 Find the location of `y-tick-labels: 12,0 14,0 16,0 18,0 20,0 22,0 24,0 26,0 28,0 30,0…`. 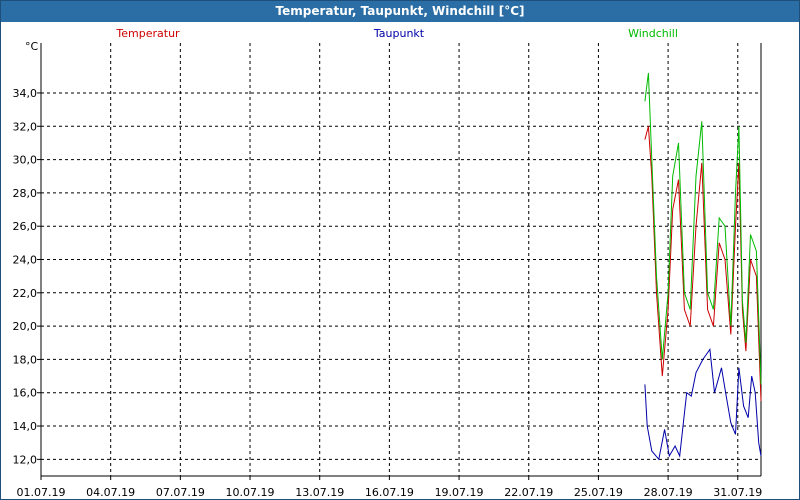

y-tick-labels: 12,0 14,0 16,0 18,0 20,0 22,0 24,0 26,0 28,0 30,0… is located at coordinates (25, 276).